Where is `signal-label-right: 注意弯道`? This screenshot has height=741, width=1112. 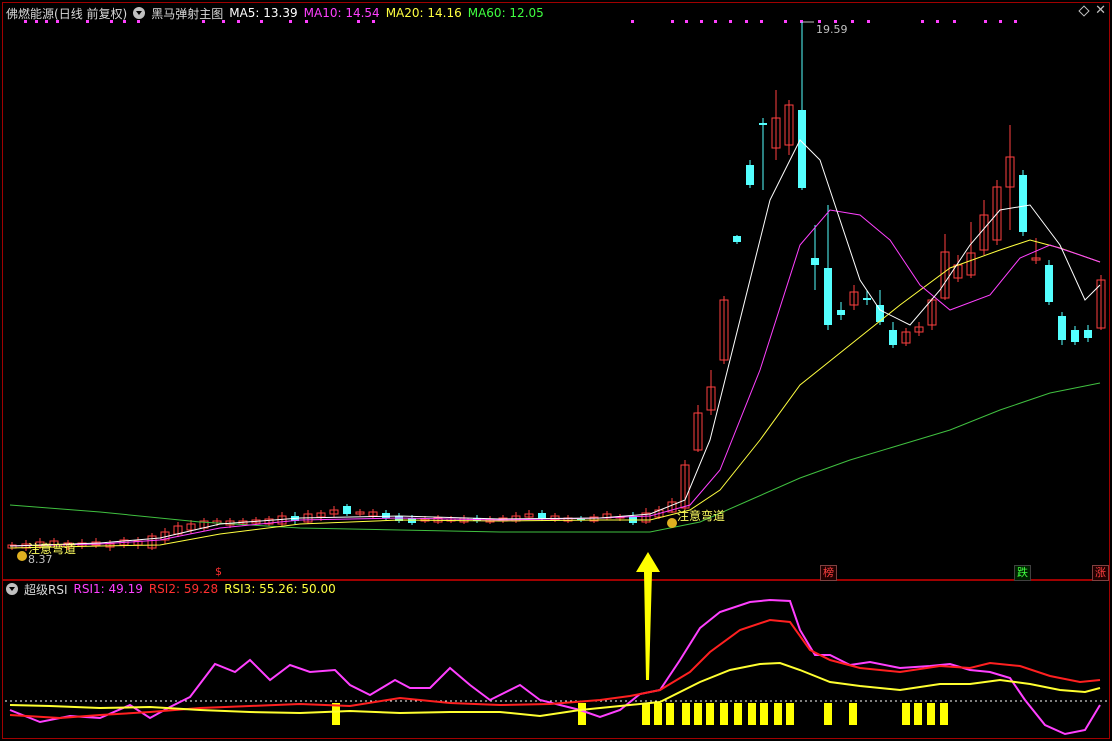
signal-label-right: 注意弯道 is located at coordinates (701, 516).